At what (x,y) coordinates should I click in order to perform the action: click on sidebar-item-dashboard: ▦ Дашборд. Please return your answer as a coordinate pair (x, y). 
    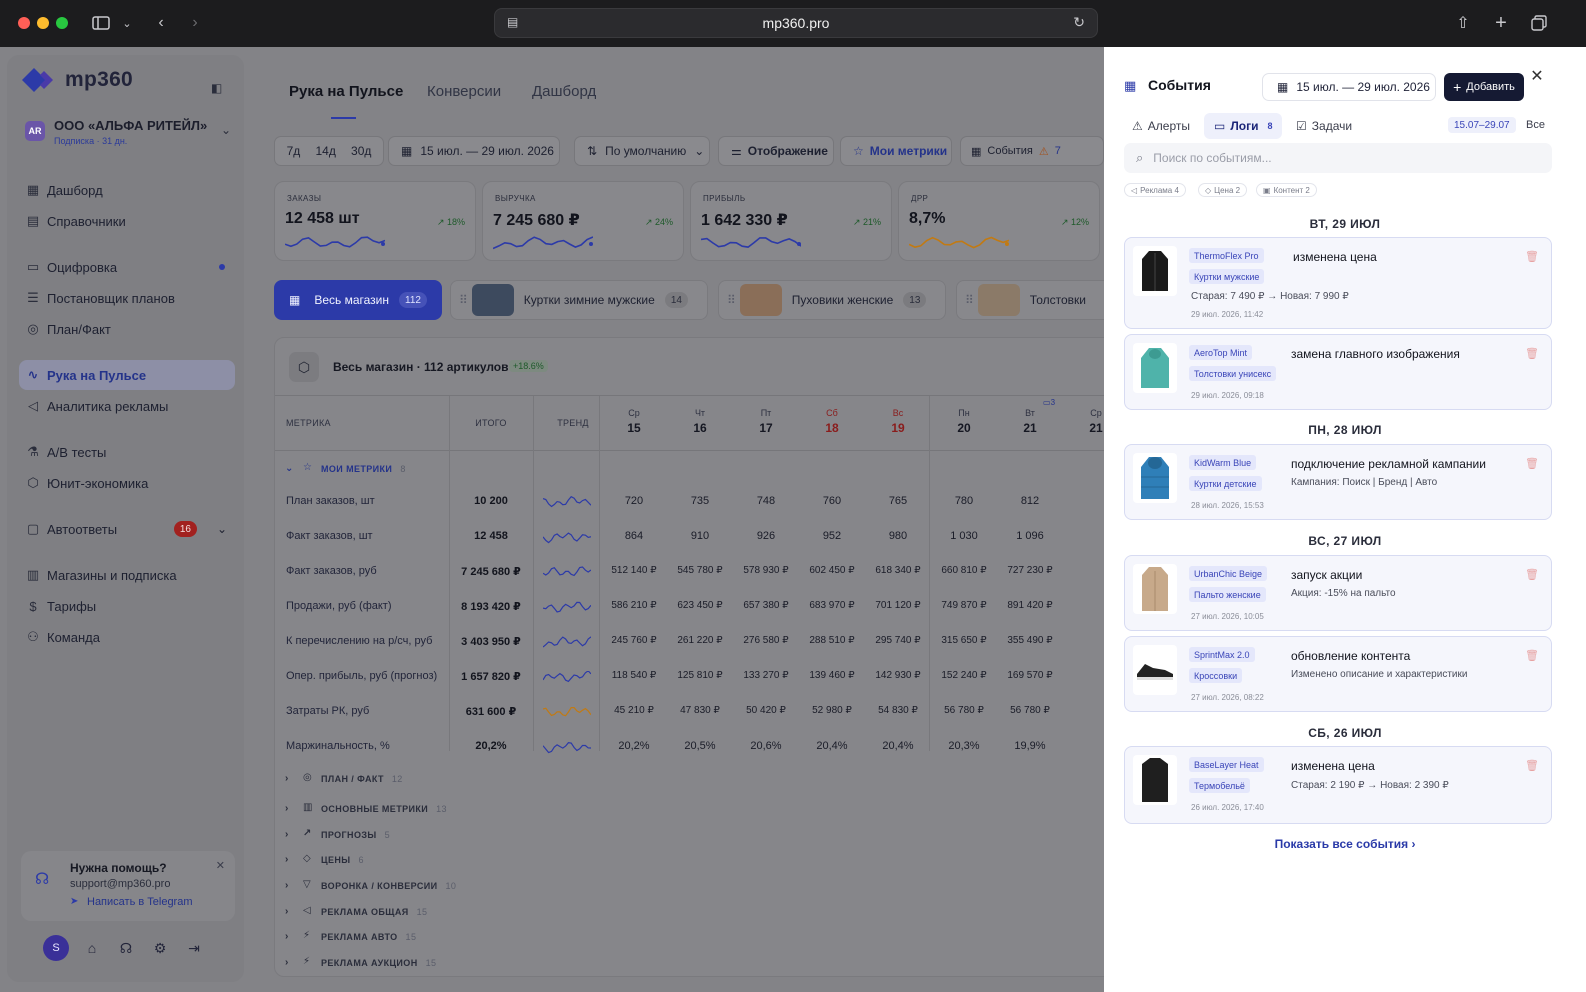
    Looking at the image, I should click on (127, 190).